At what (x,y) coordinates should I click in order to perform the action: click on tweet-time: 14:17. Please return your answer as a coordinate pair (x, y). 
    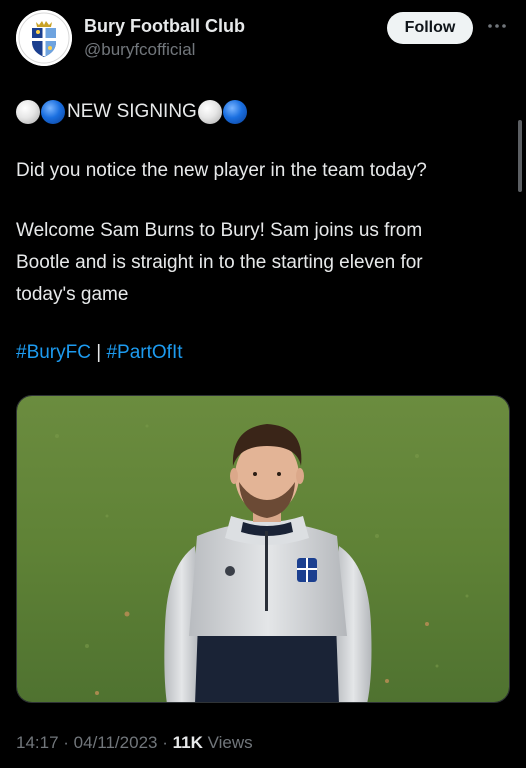
    Looking at the image, I should click on (37, 742).